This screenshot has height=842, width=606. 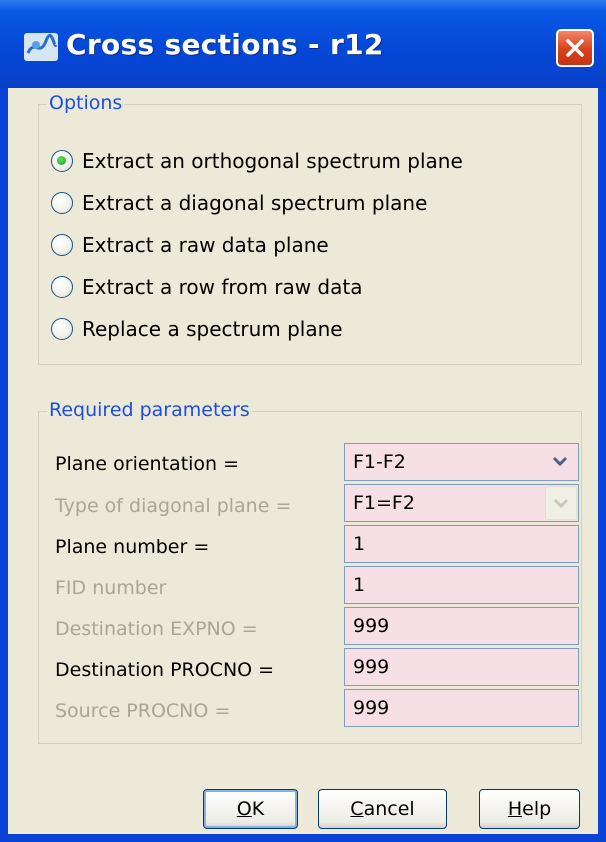 I want to click on fid-number-input: 1, so click(x=461, y=585).